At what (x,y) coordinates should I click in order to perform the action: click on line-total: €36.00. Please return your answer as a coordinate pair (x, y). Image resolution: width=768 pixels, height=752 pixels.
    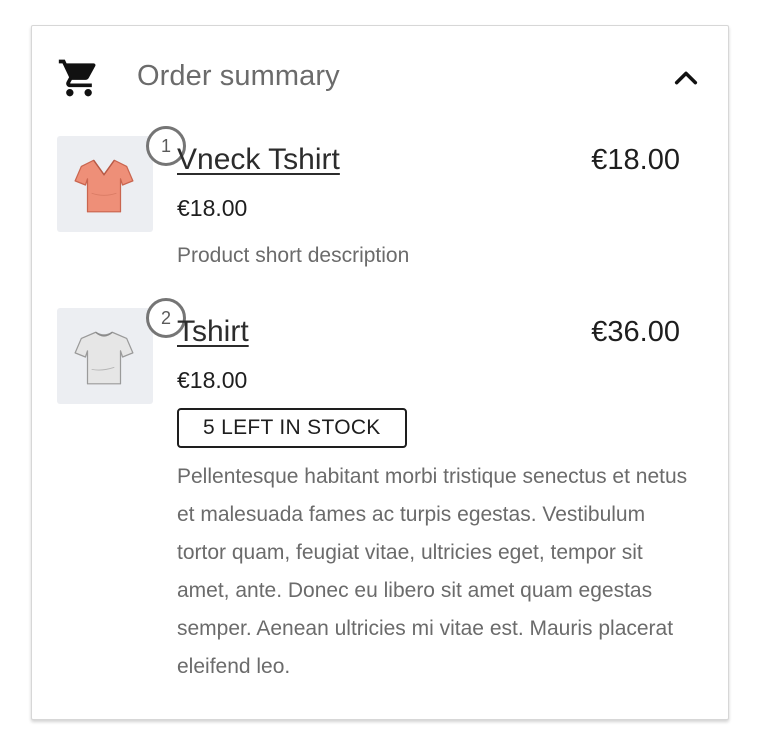
    Looking at the image, I should click on (635, 332).